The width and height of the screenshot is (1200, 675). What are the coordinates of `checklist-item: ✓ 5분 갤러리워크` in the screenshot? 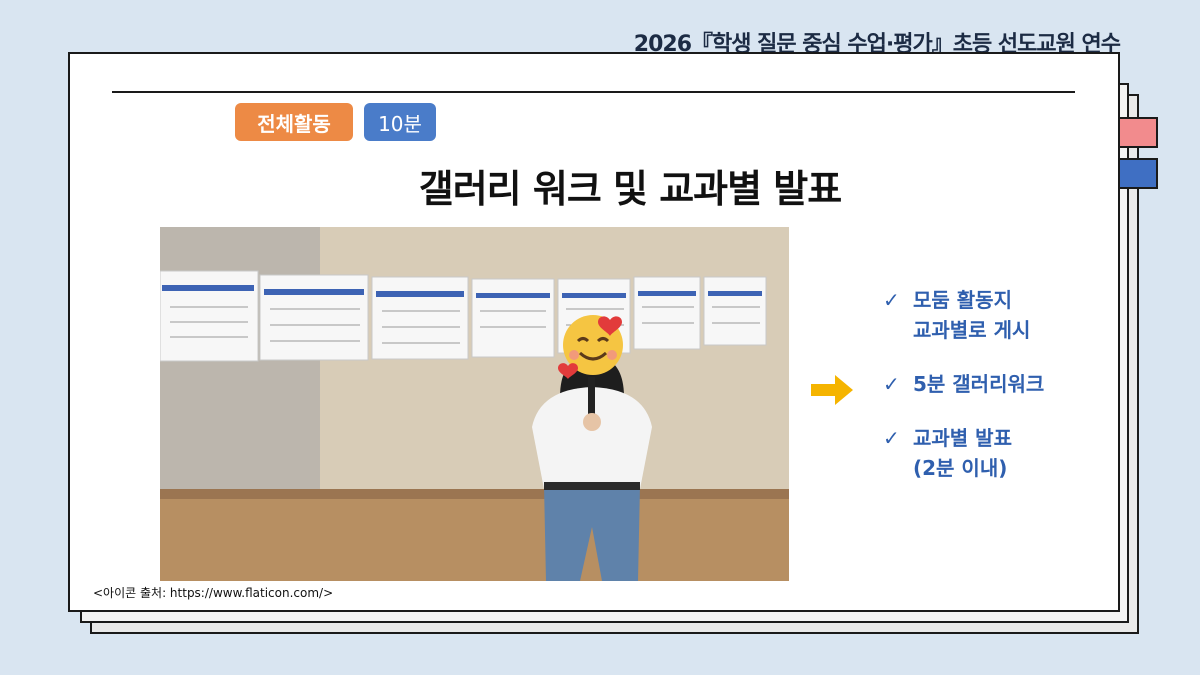 It's located at (963, 384).